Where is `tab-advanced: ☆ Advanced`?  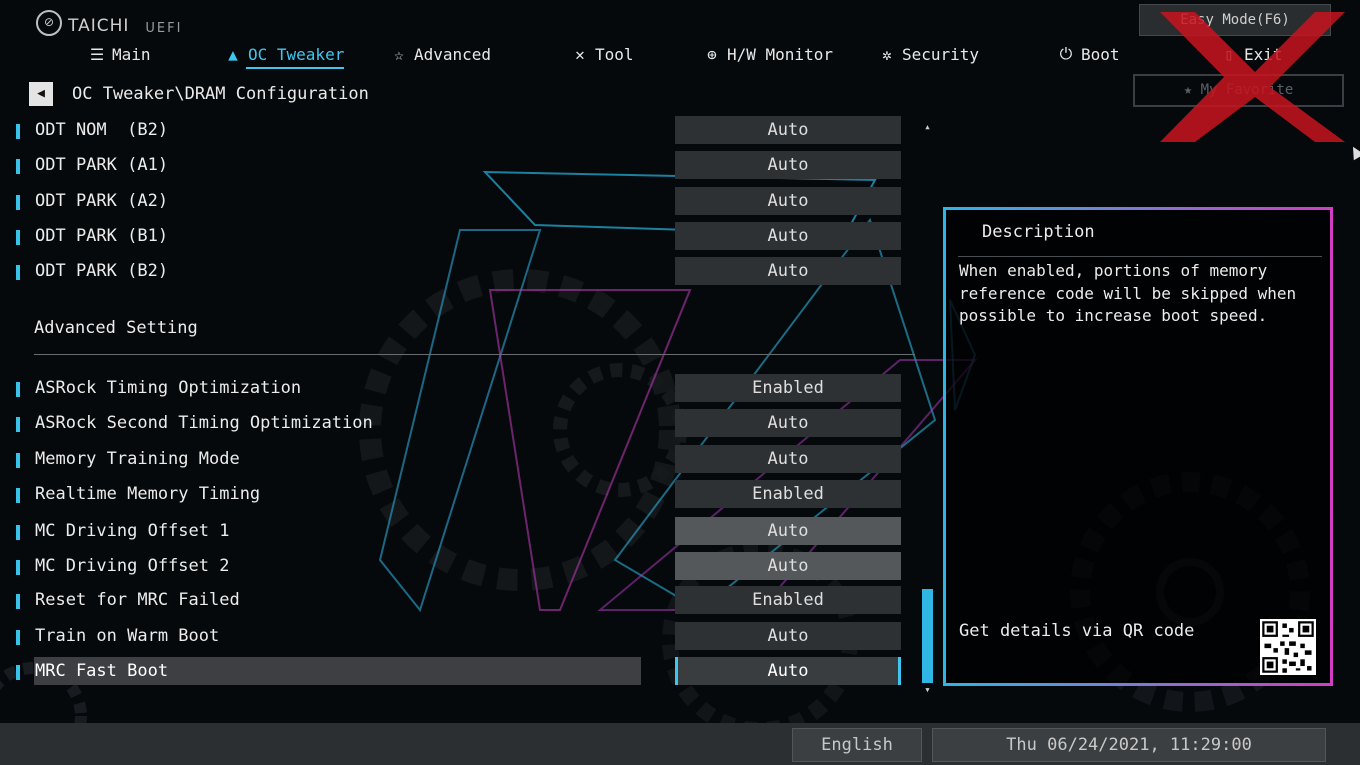 tab-advanced: ☆ Advanced is located at coordinates (440, 54).